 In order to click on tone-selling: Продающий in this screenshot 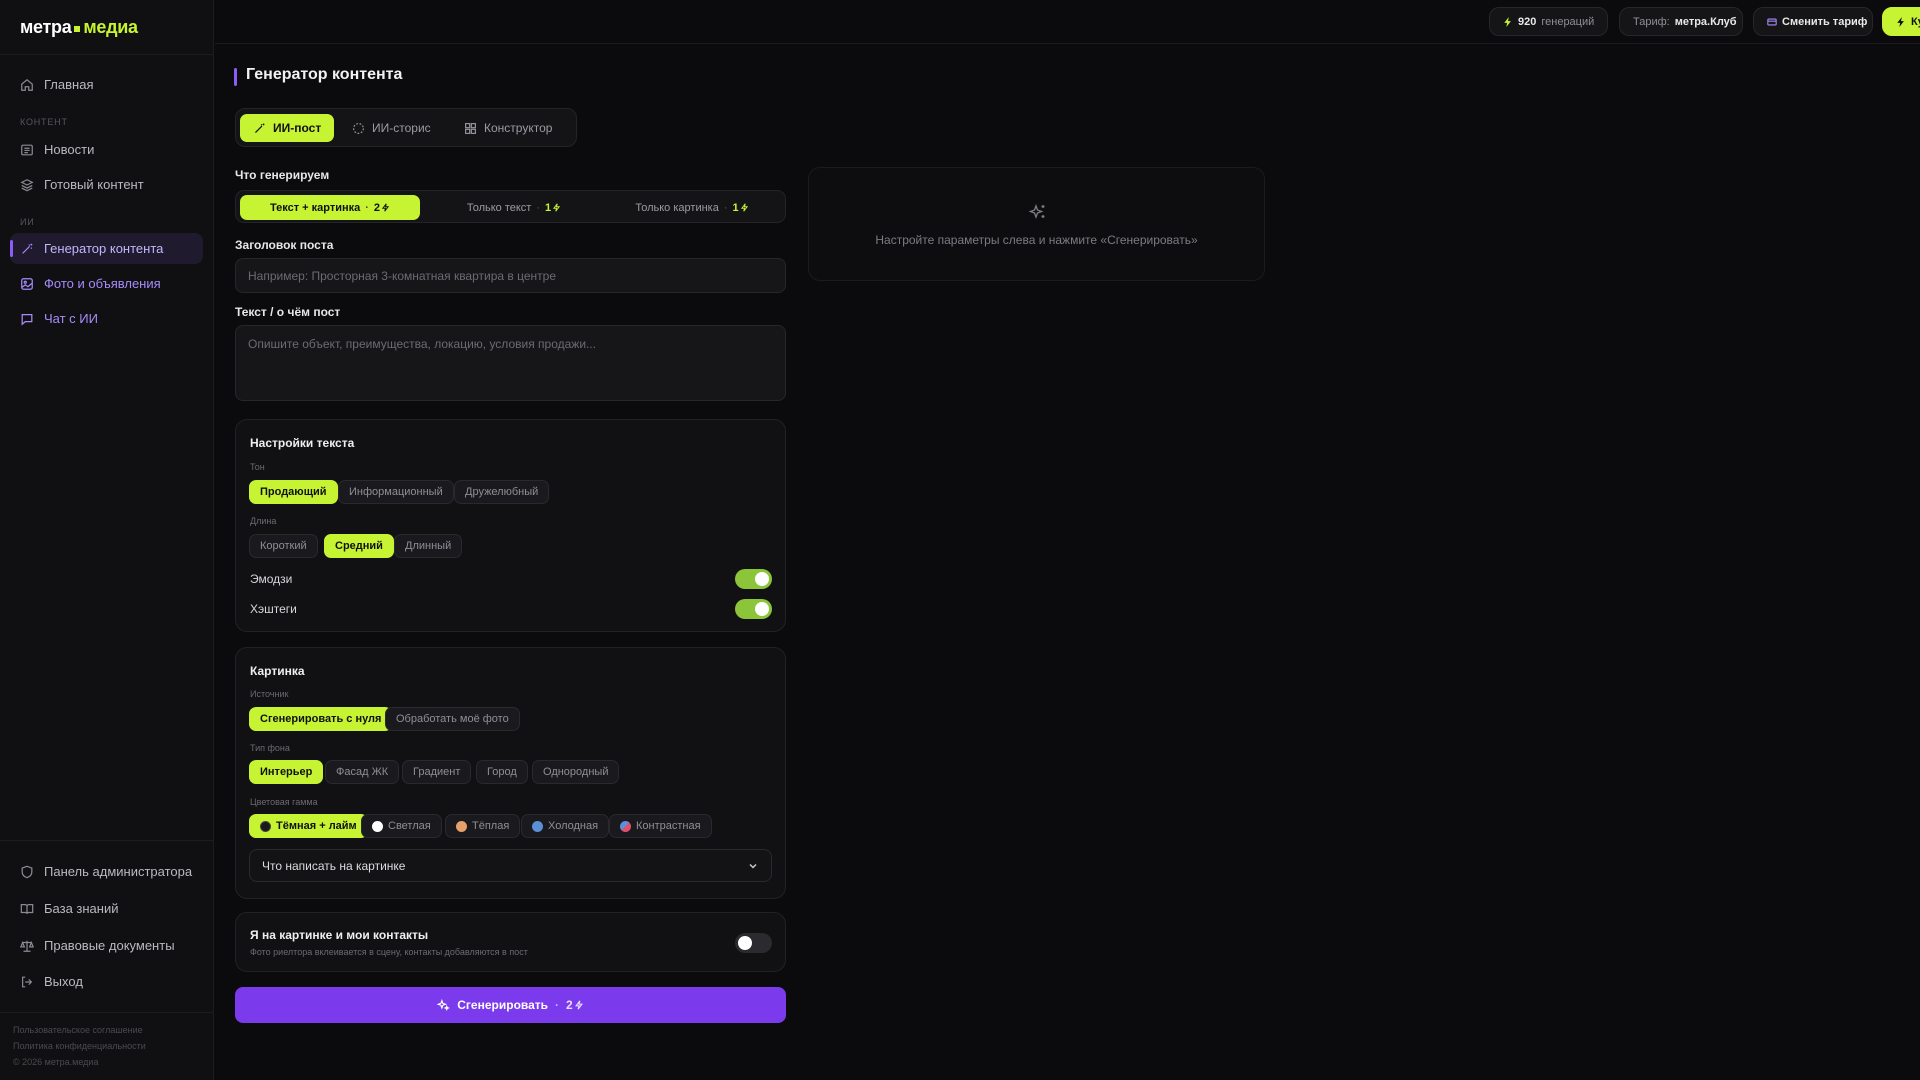, I will do `click(293, 492)`.